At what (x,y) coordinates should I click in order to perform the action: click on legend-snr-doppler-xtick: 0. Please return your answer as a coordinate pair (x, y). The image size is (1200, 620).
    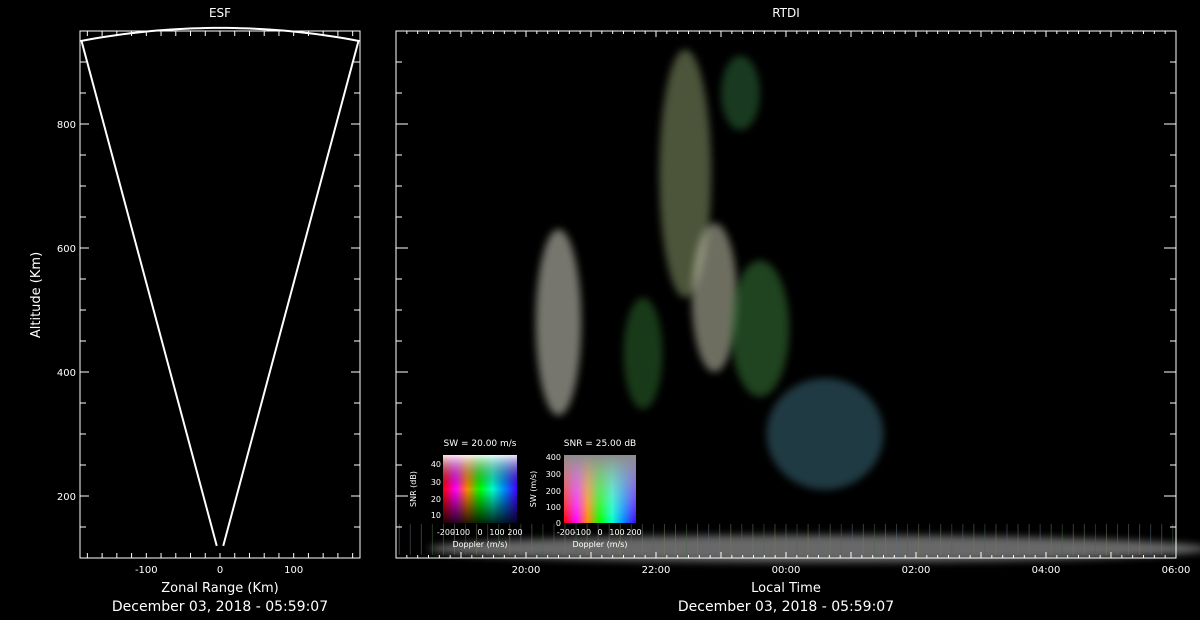
    Looking at the image, I should click on (479, 532).